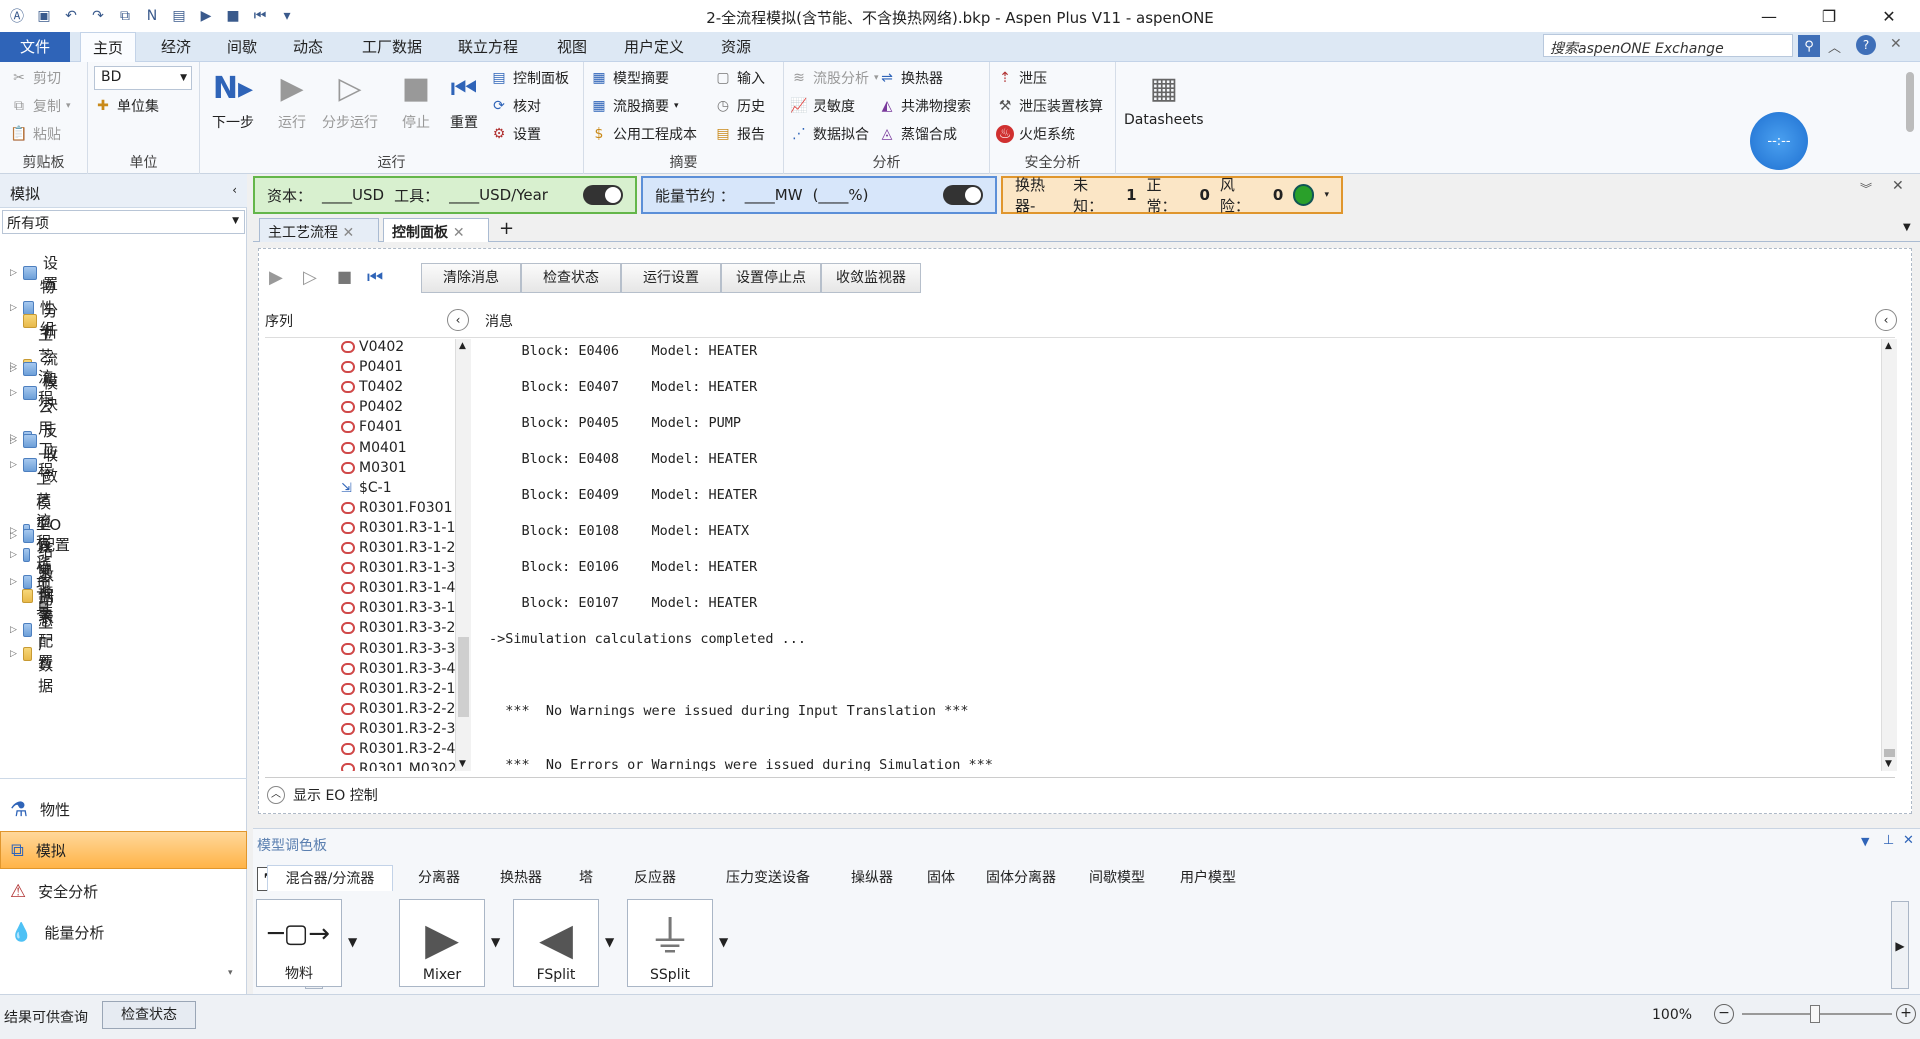  I want to click on sequence-item: ⇲ $C-1, so click(366, 488).